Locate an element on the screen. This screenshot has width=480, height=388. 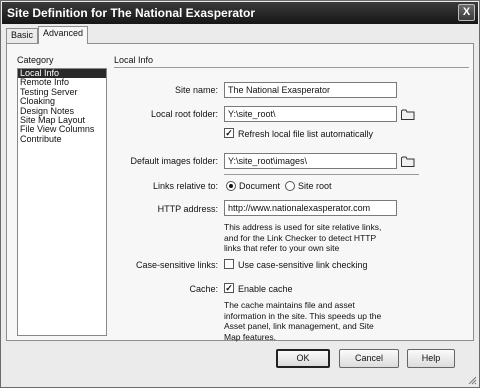
note-line: The cache maintains file and asset is located at coordinates (289, 305).